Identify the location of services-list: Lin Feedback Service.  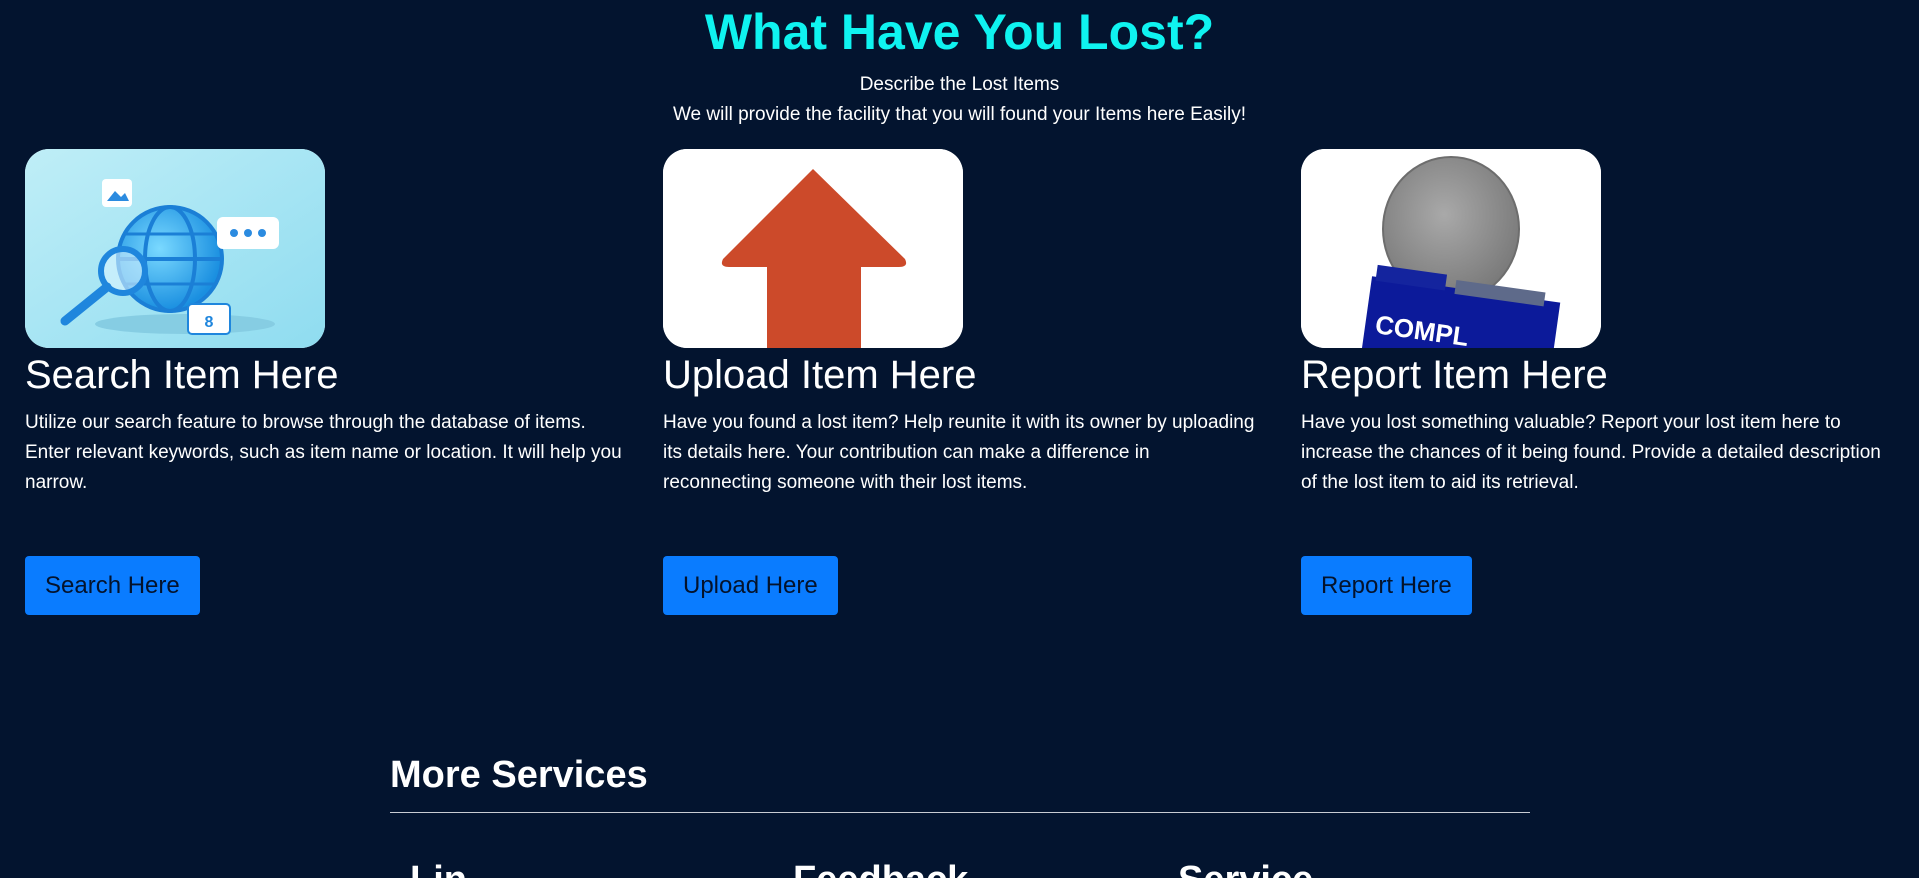
(960, 869).